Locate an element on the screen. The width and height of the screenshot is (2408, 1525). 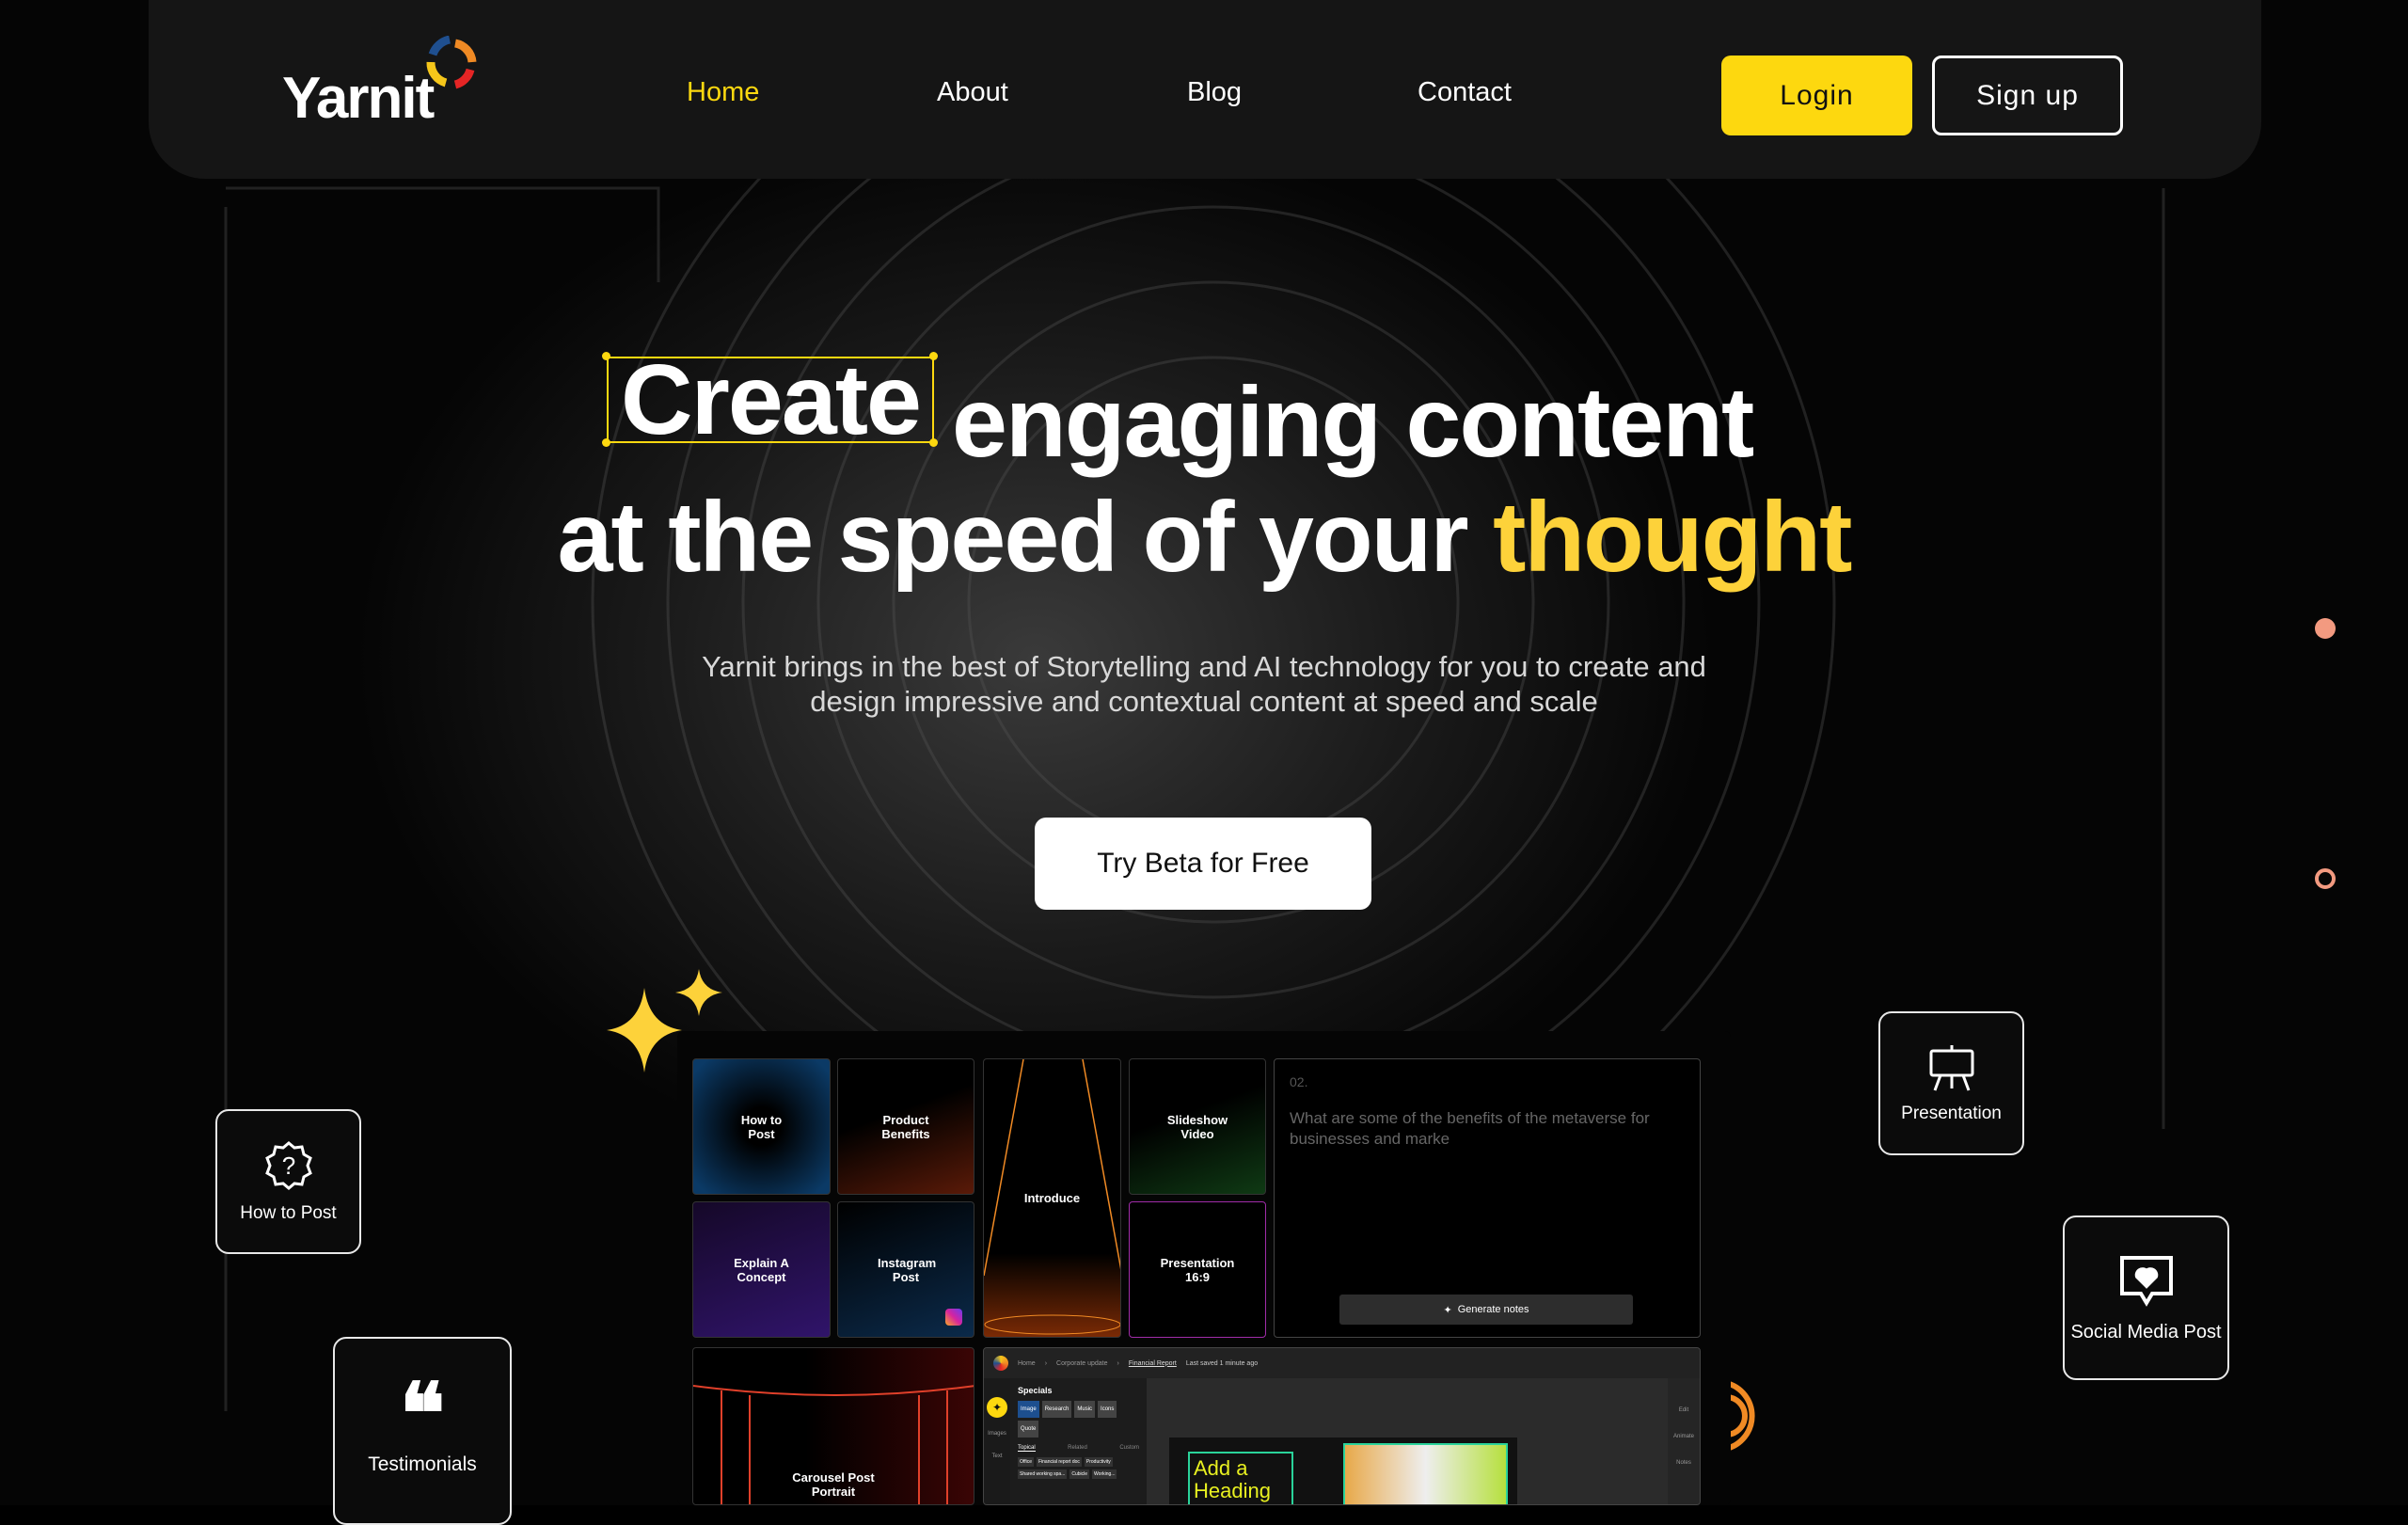
tile-label: How to Post is located at coordinates (762, 1126).